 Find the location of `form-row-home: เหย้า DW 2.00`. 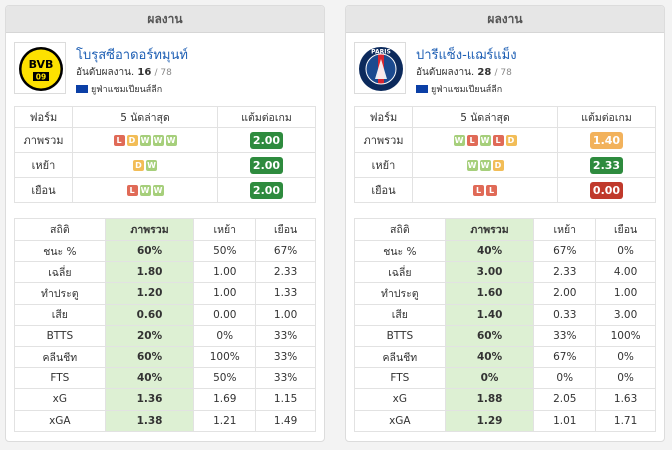

form-row-home: เหย้า DW 2.00 is located at coordinates (165, 165).